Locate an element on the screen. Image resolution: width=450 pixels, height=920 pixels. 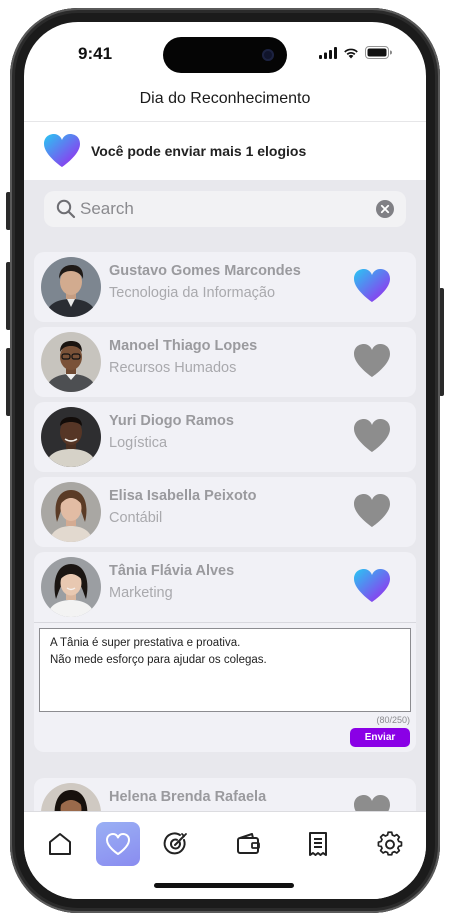
character-count: (80/250) is located at coordinates (393, 720).